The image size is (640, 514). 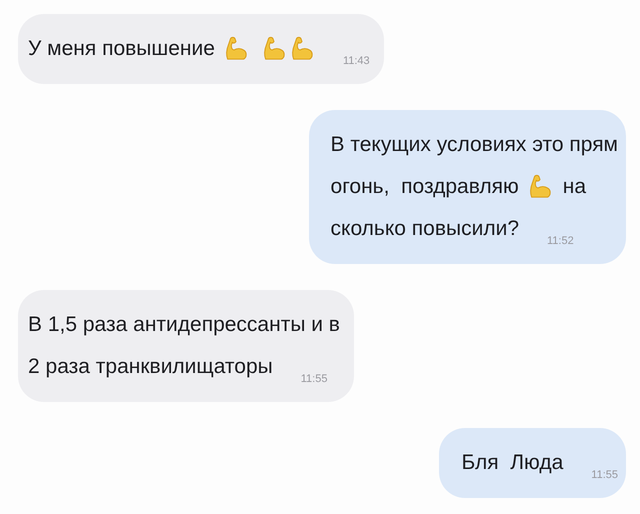 What do you see at coordinates (512, 463) in the screenshot?
I see `message-text: Бля Люда` at bounding box center [512, 463].